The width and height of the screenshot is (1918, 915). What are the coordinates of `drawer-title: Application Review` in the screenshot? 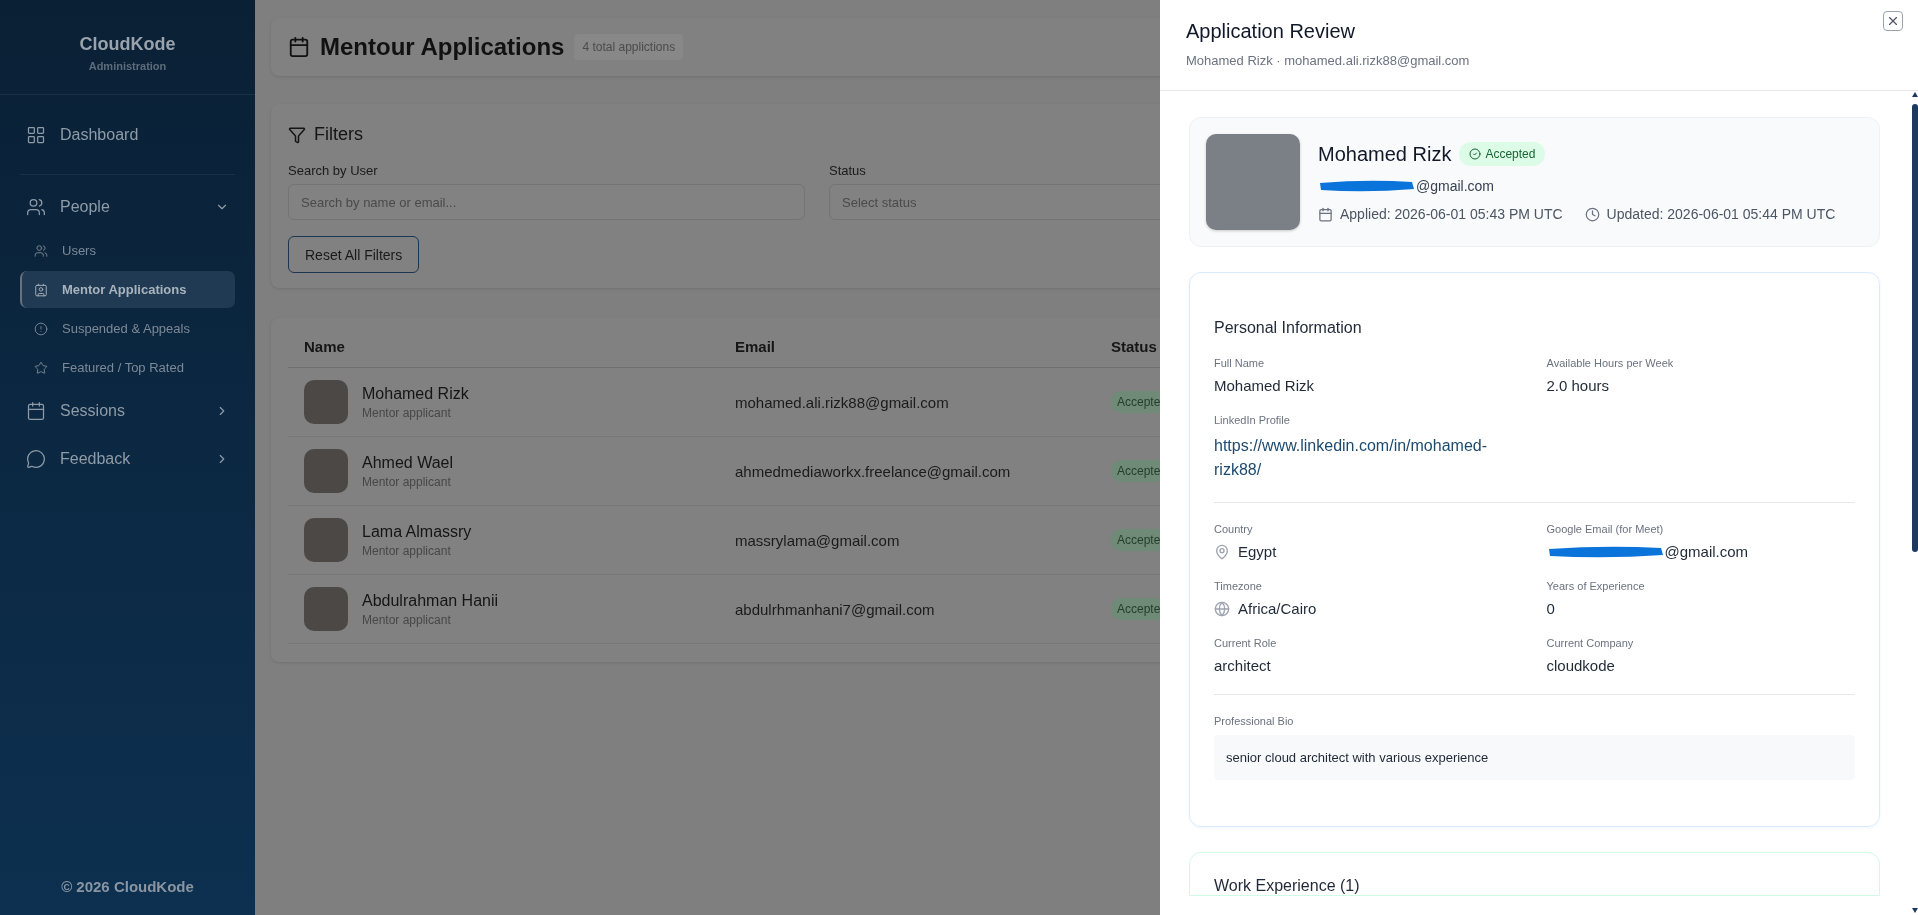 It's located at (1271, 31).